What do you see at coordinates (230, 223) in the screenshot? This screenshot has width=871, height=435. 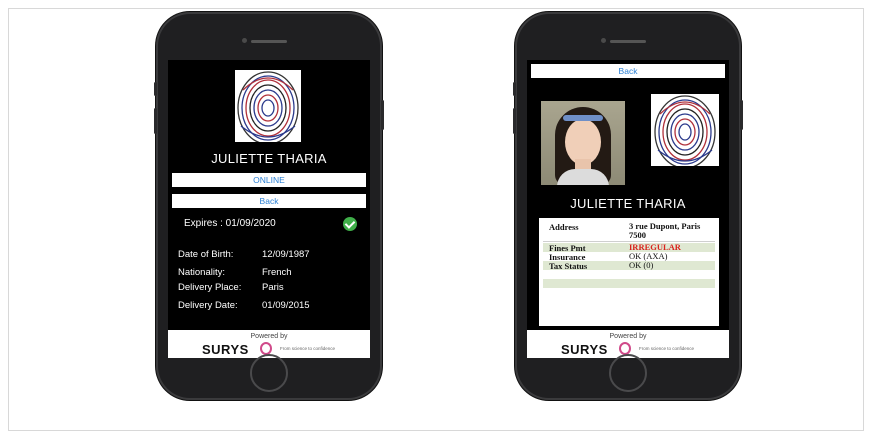 I see `expiry-date: Expires : 01/09/2020` at bounding box center [230, 223].